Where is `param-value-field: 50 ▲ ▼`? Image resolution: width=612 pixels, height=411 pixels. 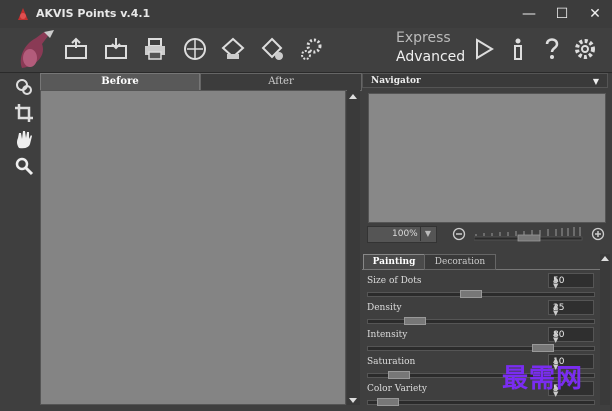
param-value-field: 50 ▲ ▼ is located at coordinates (571, 281).